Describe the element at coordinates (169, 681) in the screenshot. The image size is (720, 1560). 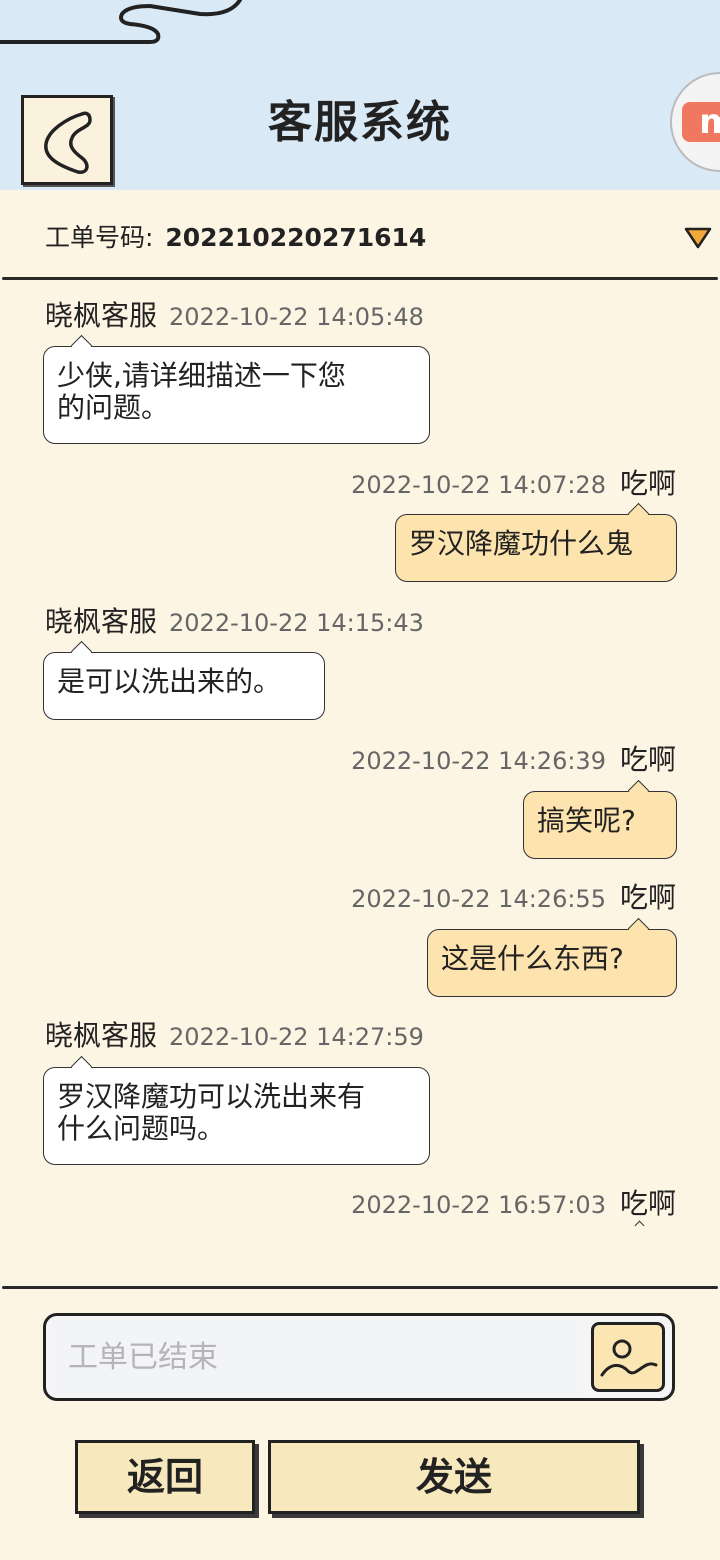
I see `message-text: 是可以洗出来的。` at that location.